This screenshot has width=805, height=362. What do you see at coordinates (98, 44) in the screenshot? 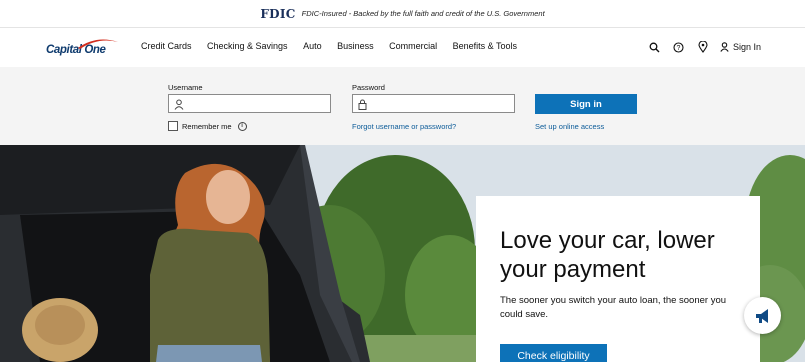
I see `logo-swoosh-icon` at bounding box center [98, 44].